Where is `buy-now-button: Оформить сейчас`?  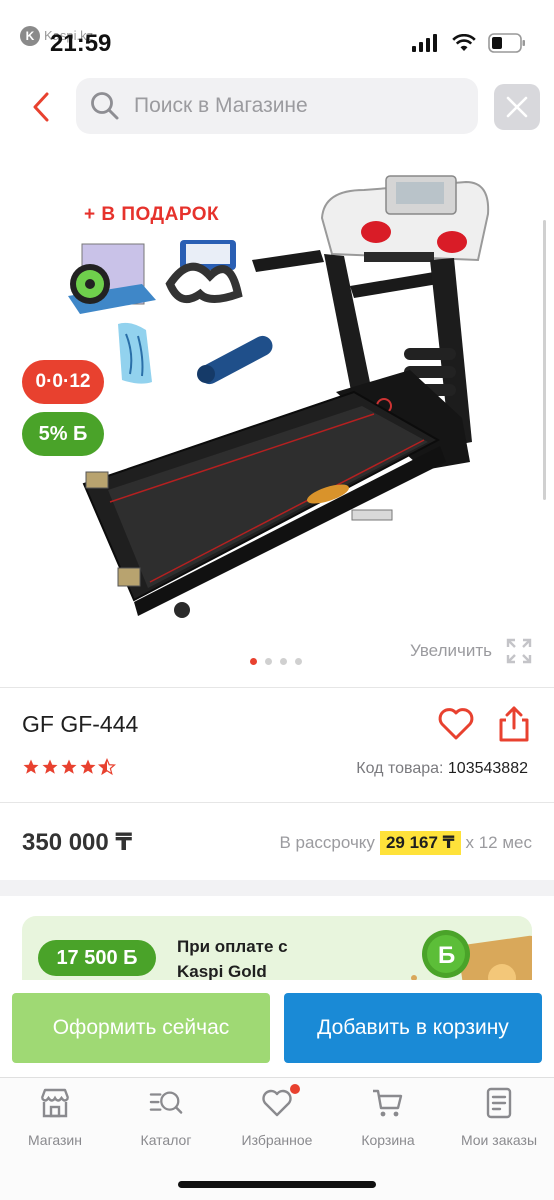 buy-now-button: Оформить сейчас is located at coordinates (141, 1028).